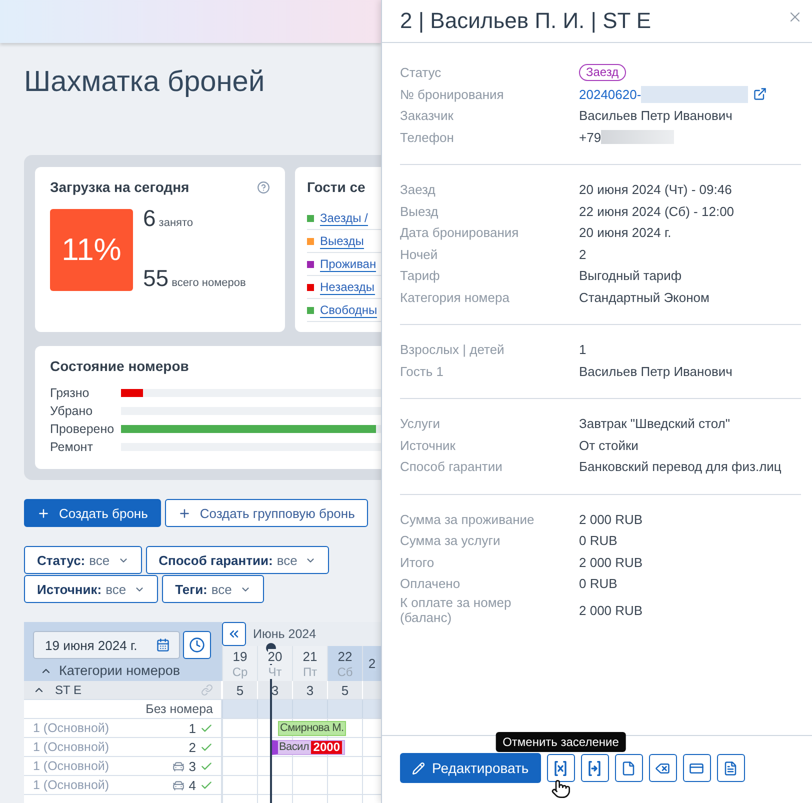 This screenshot has width=812, height=803. I want to click on tooltip: Отменить заселение, so click(561, 742).